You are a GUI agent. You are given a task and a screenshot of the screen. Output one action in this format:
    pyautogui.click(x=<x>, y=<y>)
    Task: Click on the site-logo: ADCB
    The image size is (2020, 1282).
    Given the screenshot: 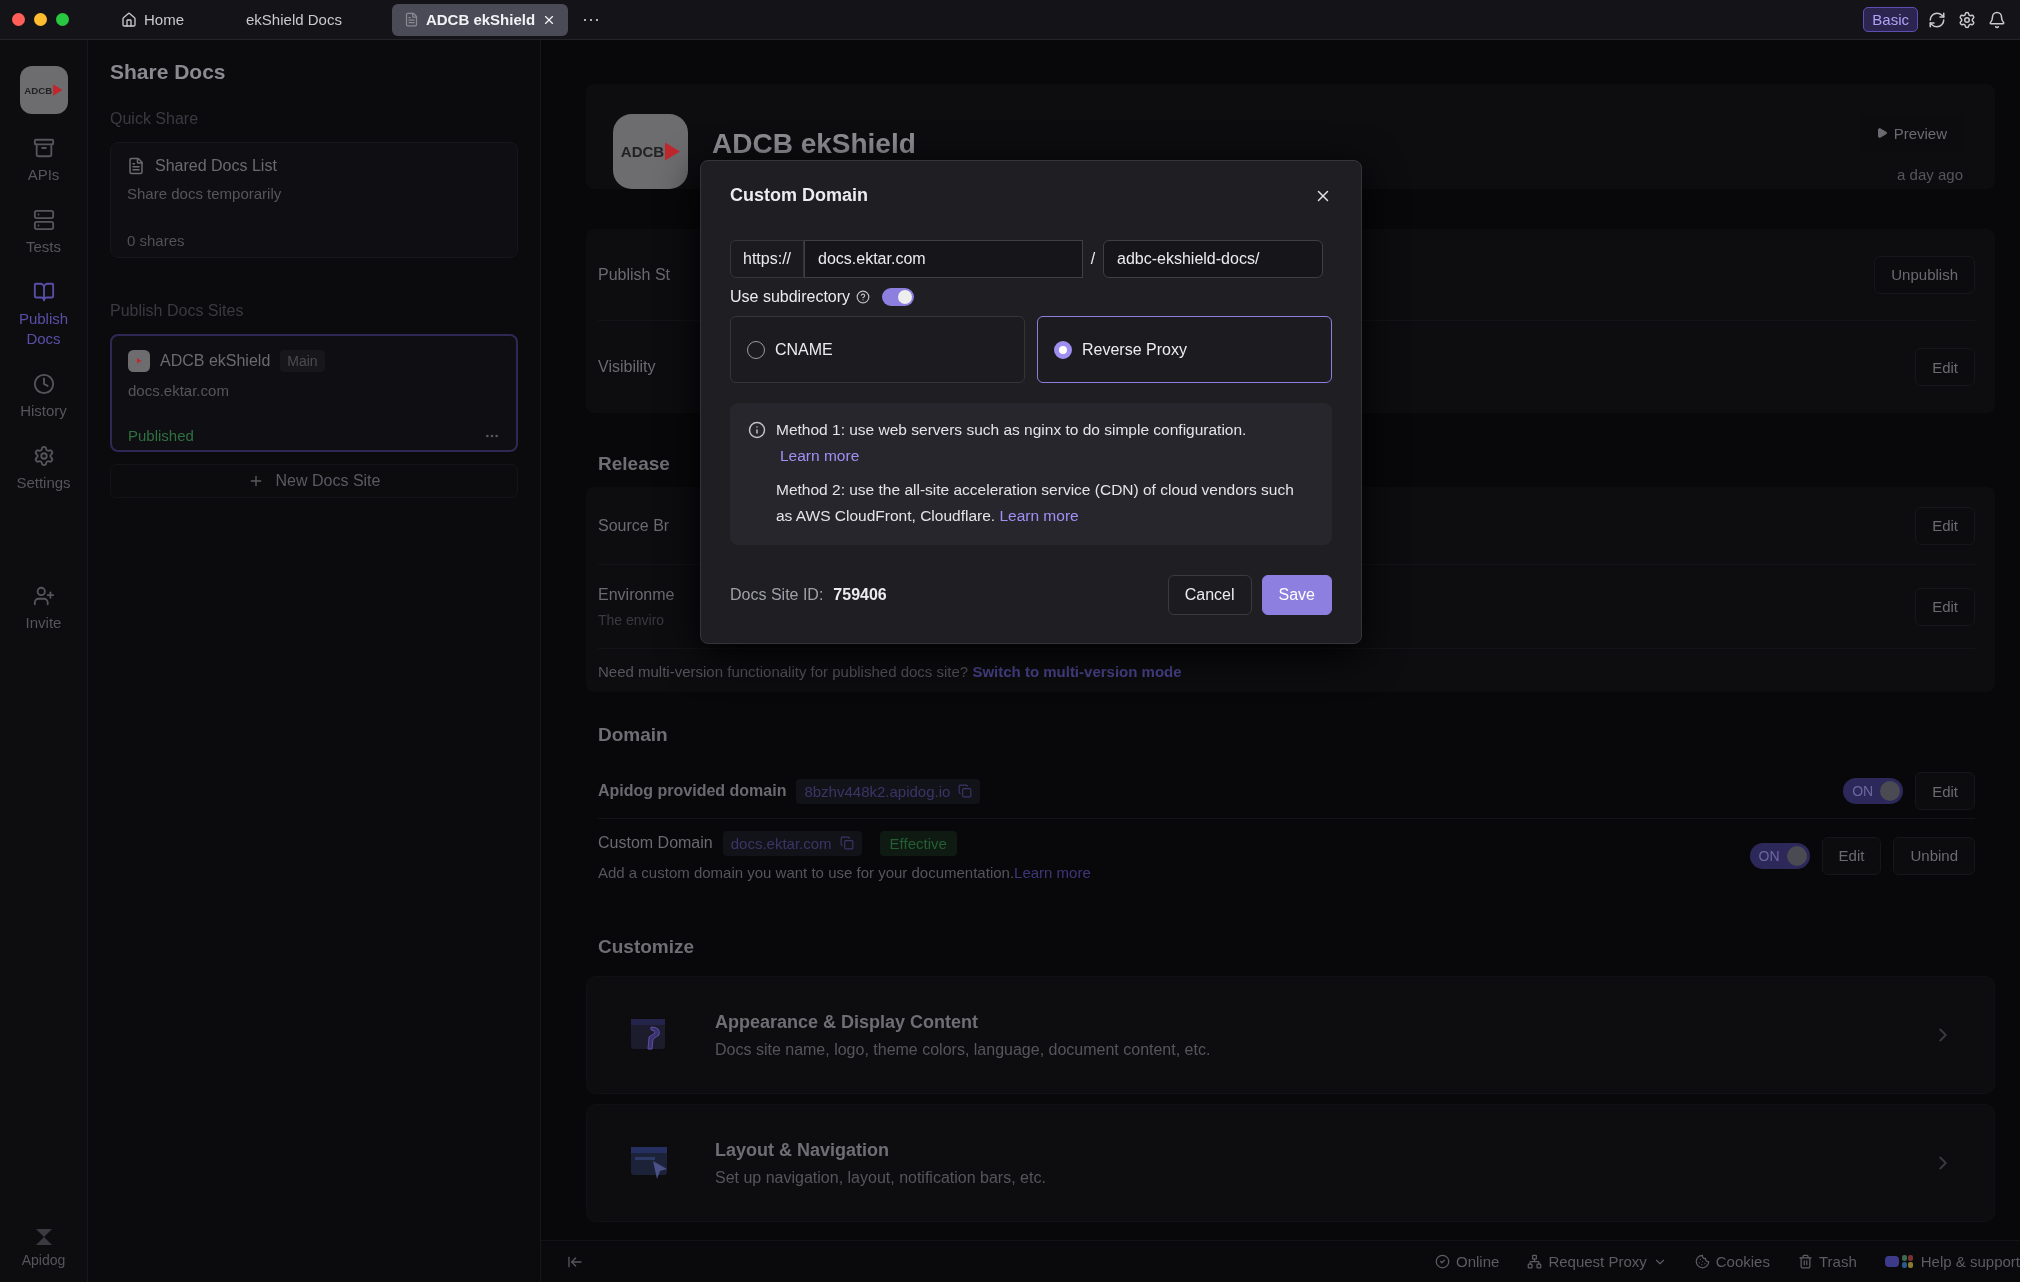 What is the action you would take?
    pyautogui.click(x=650, y=151)
    